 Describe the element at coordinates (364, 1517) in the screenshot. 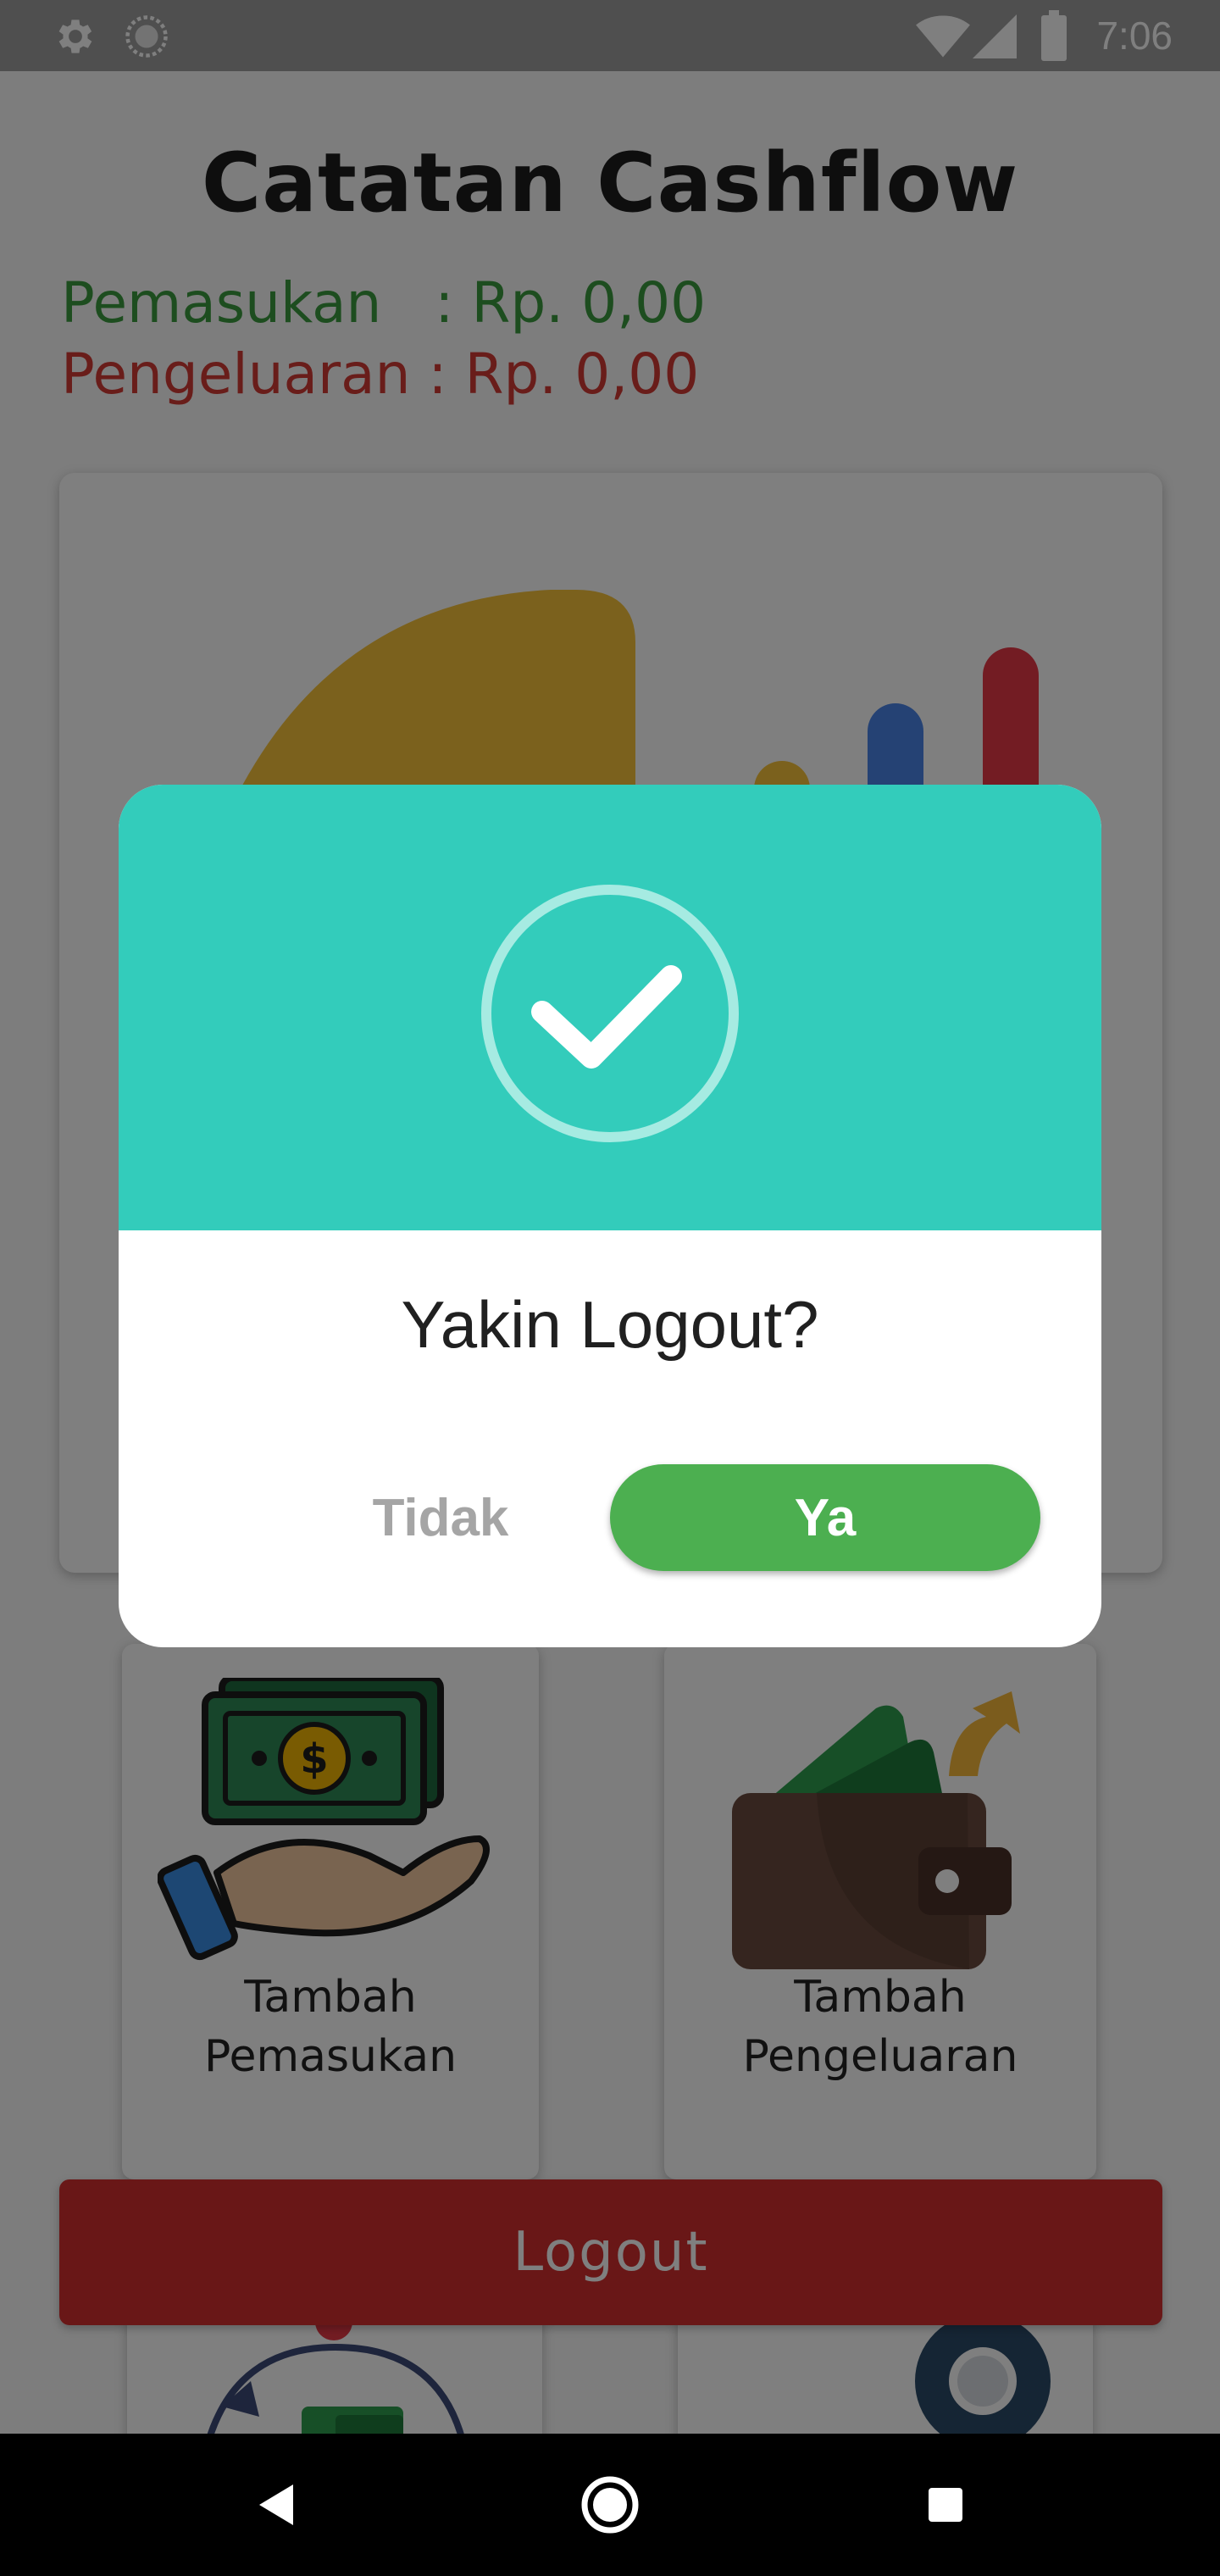

I see `cancel-button: Tidak` at that location.